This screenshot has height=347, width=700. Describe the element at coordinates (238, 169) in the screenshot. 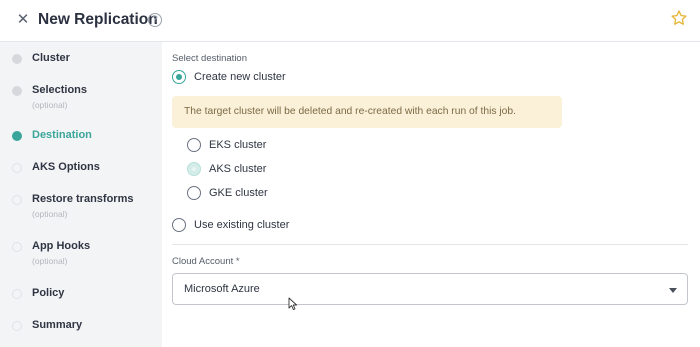

I see `radio-label: AKS cluster` at that location.